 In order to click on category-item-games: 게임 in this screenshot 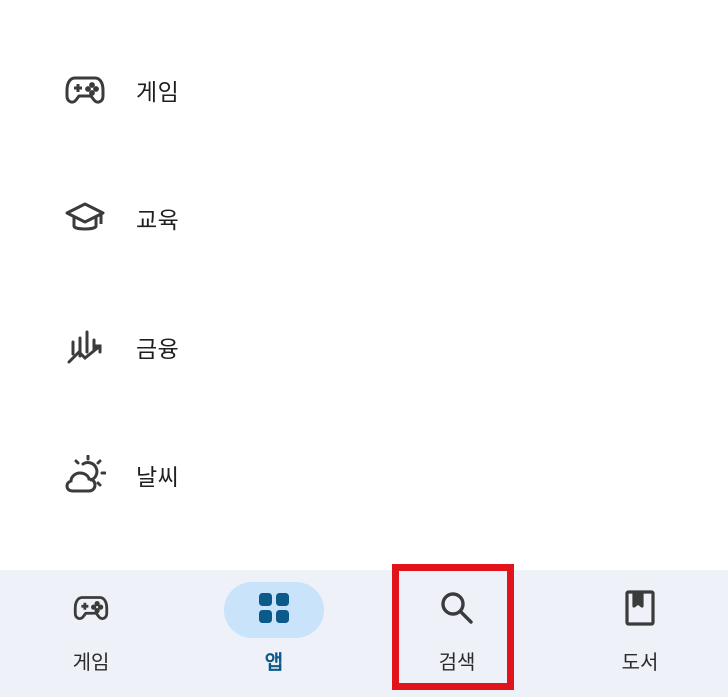, I will do `click(364, 90)`.